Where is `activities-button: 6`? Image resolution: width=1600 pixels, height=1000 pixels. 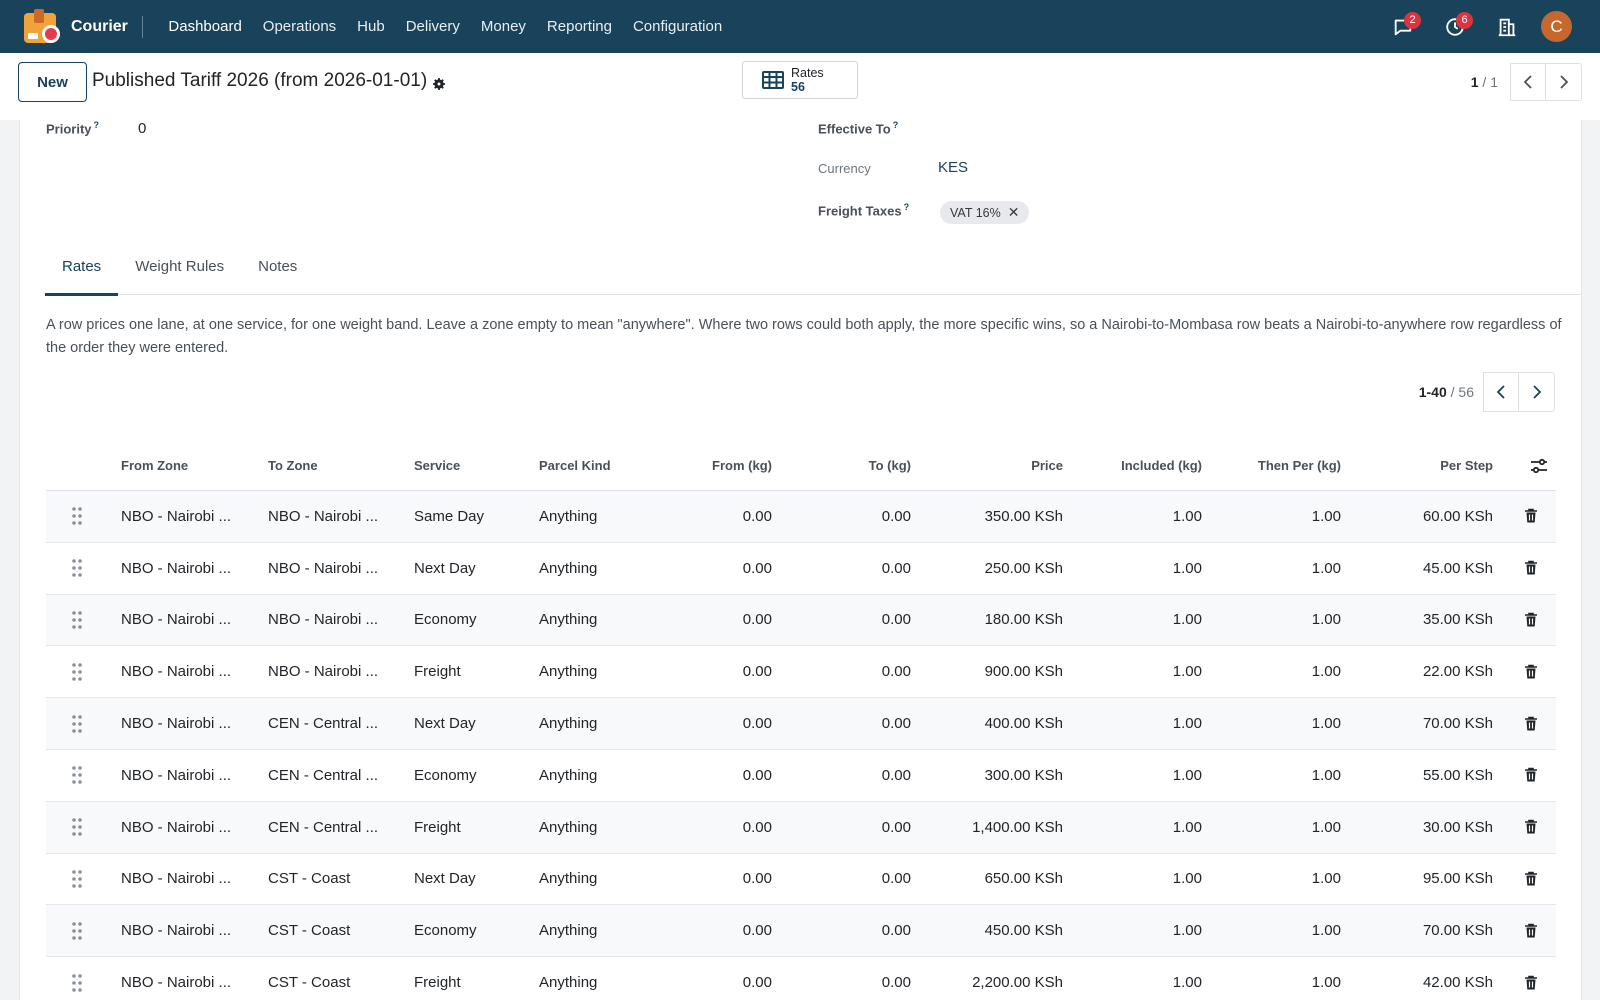 activities-button: 6 is located at coordinates (1455, 26).